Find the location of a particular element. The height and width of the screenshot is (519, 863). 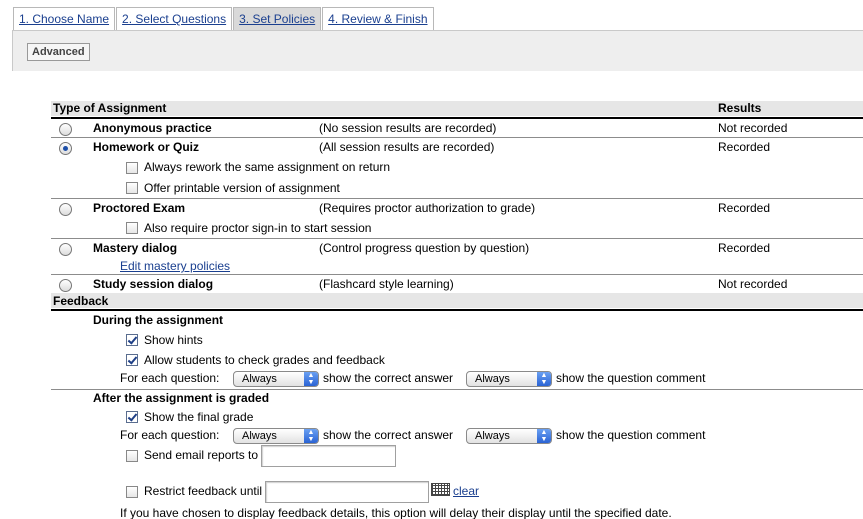

type-name-mastery: Mastery dialog is located at coordinates (135, 248).